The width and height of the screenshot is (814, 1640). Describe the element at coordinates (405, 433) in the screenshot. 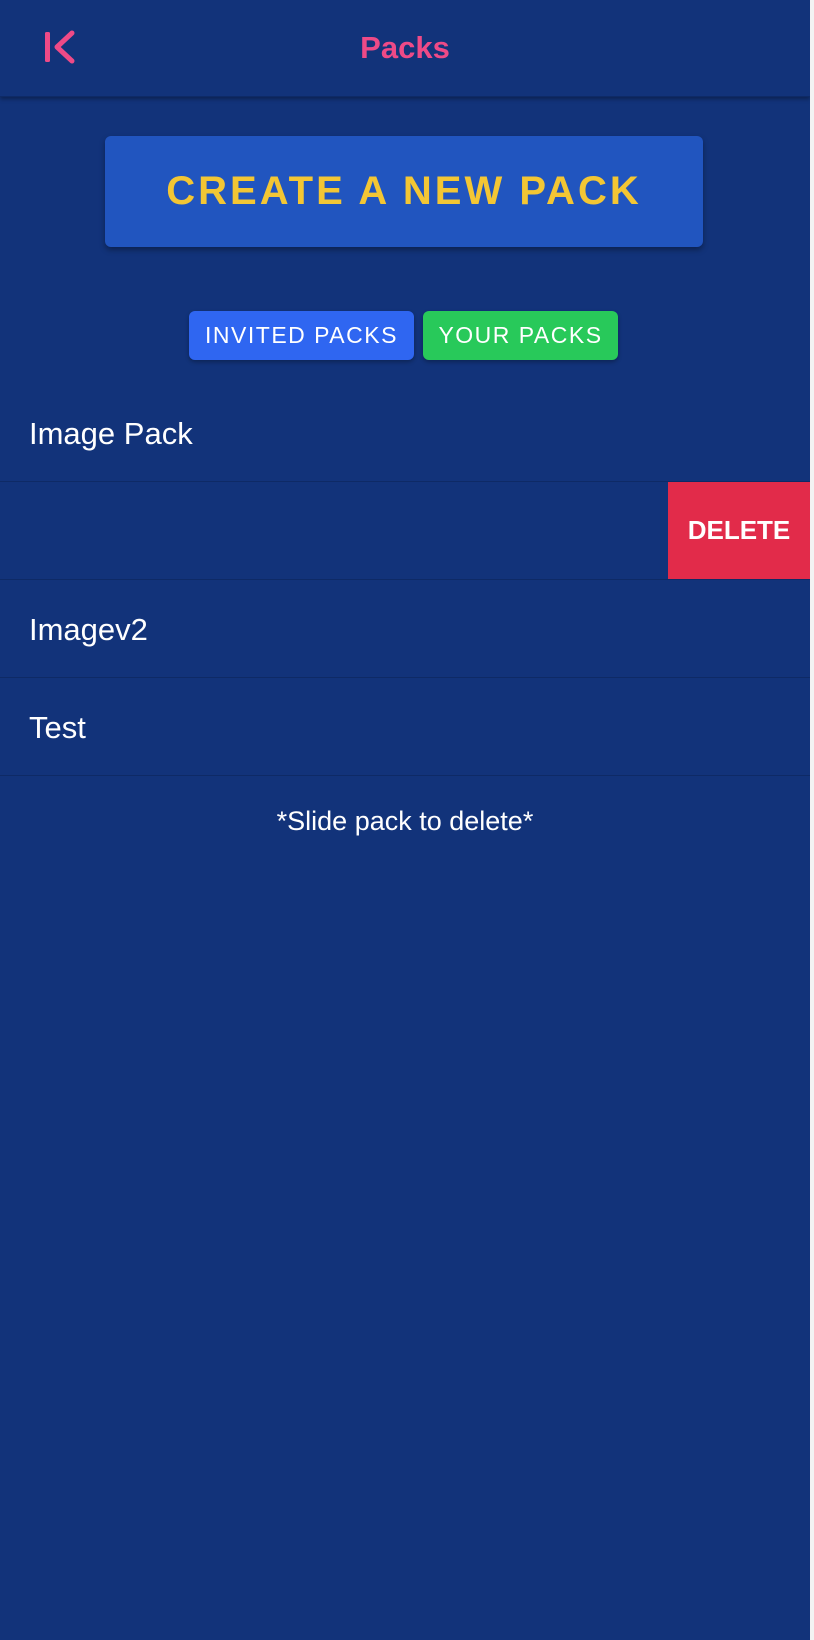

I see `pack-item-image-pack: Image Pack` at that location.